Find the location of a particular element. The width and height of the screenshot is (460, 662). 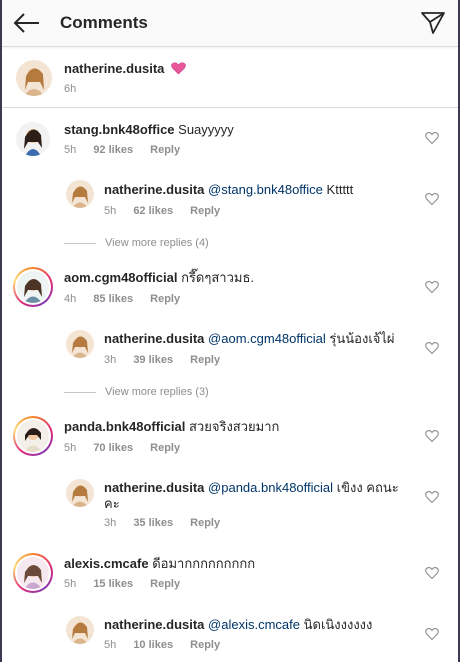

reply-meta: 5h 10 likes Reply is located at coordinates (162, 645).